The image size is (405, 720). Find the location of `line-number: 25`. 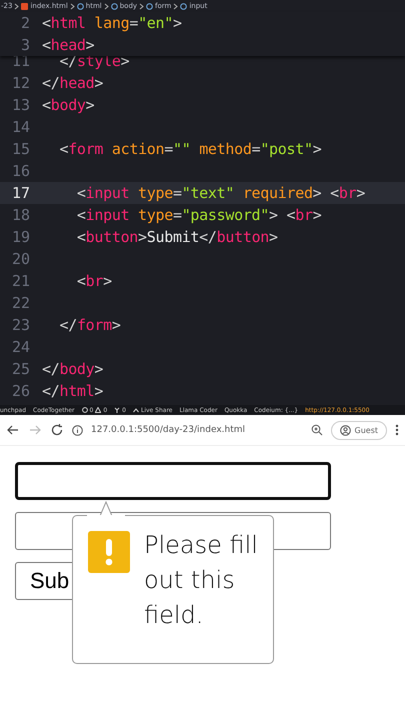

line-number: 25 is located at coordinates (20, 369).